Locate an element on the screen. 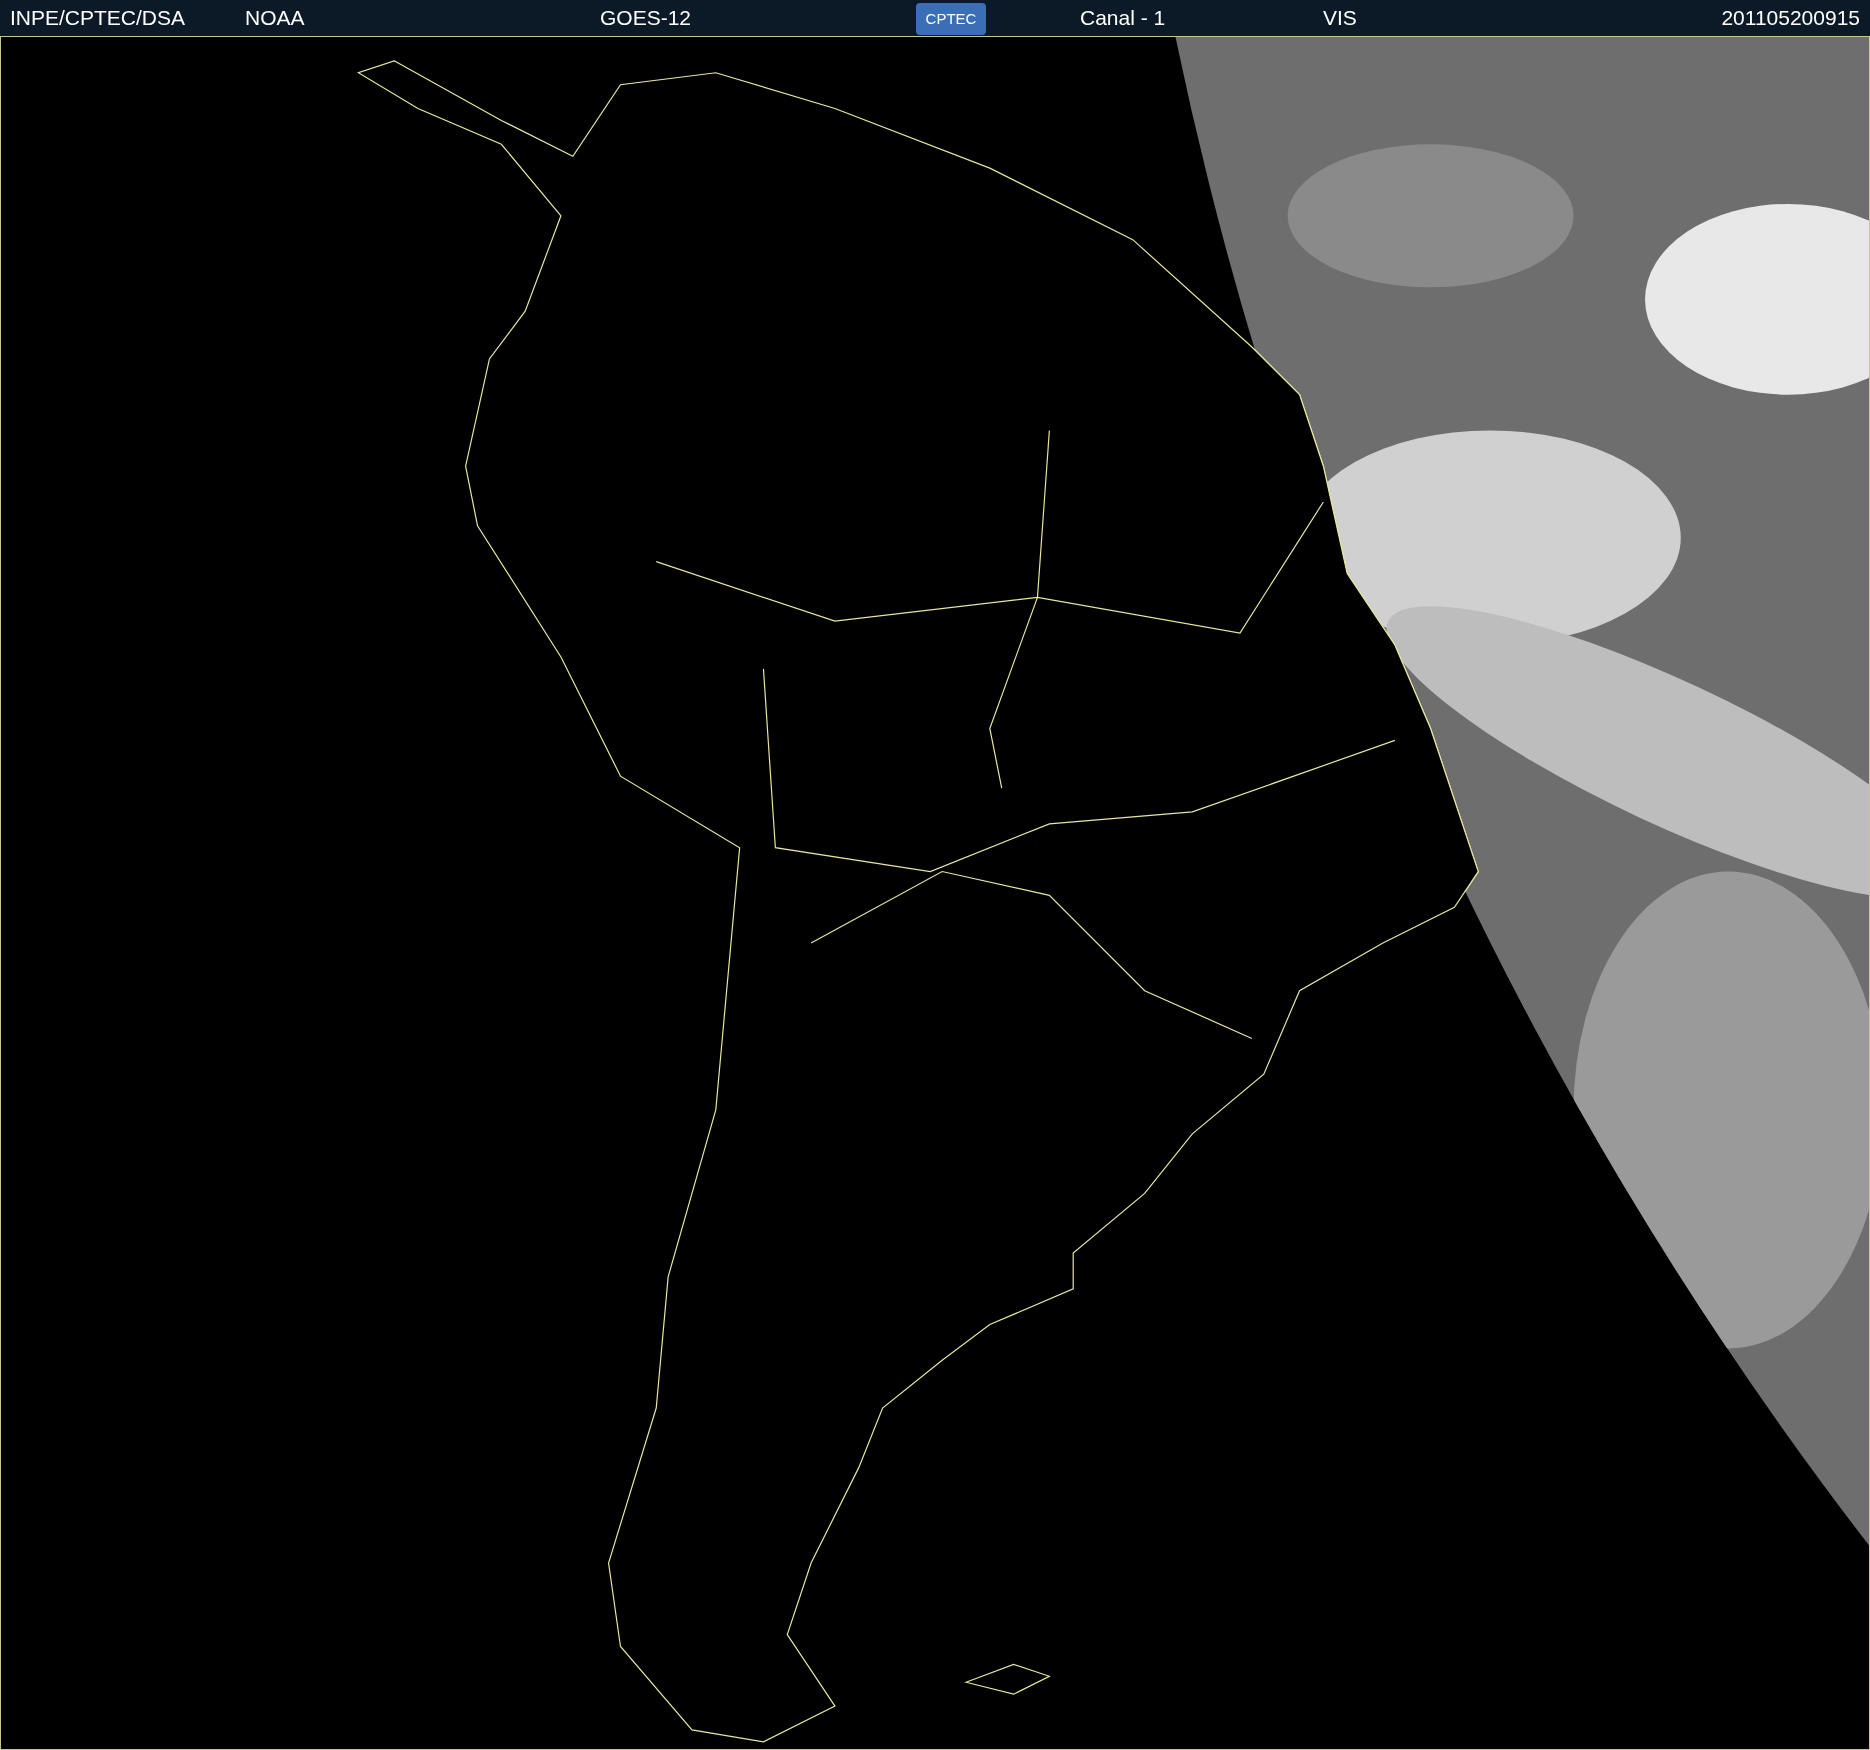  band-label: VIS is located at coordinates (1340, 18).